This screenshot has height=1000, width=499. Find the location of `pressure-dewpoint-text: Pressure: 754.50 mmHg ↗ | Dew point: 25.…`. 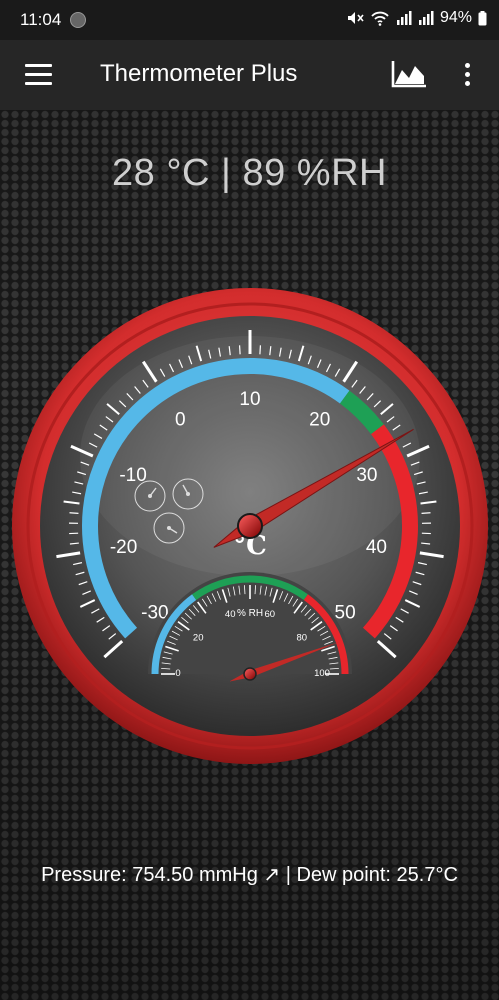

pressure-dewpoint-text: Pressure: 754.50 mmHg ↗ | Dew point: 25.… is located at coordinates (249, 875).